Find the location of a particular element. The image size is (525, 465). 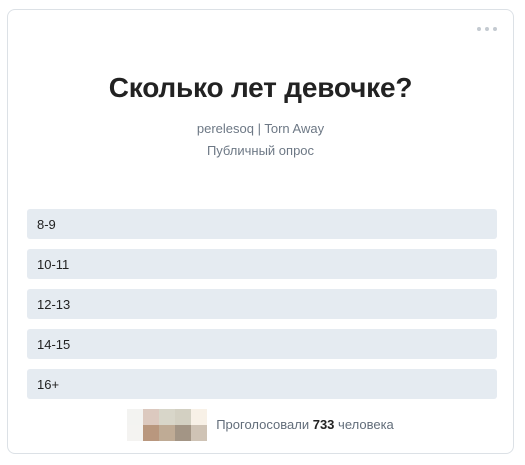

poll-author: perelesoq | Torn Away is located at coordinates (260, 128).